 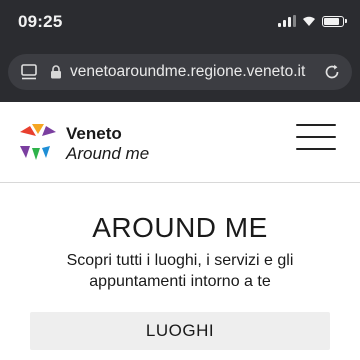 I want to click on wifi-icon, so click(x=309, y=21).